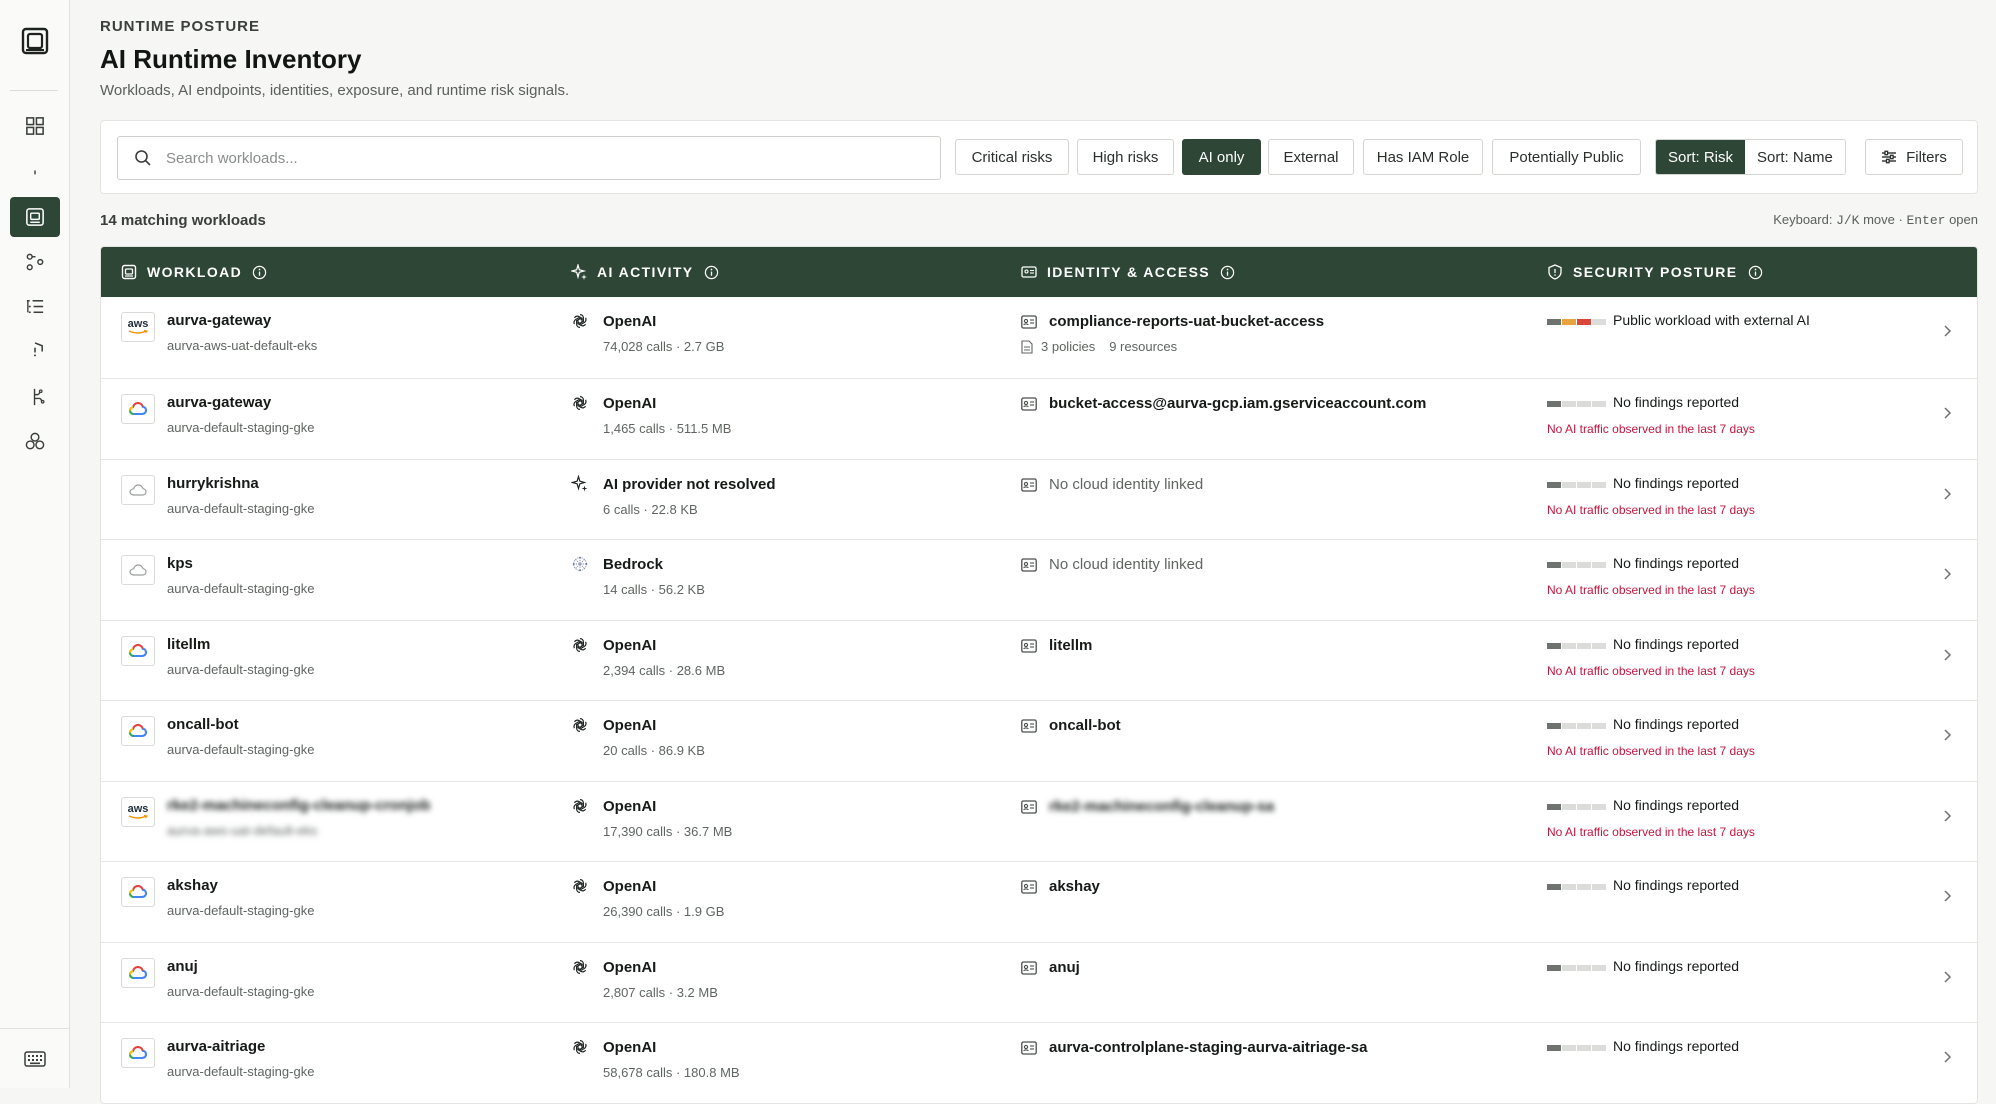 The image size is (1996, 1104). Describe the element at coordinates (35, 217) in the screenshot. I see `sidebar-item-runtime-inventory` at that location.